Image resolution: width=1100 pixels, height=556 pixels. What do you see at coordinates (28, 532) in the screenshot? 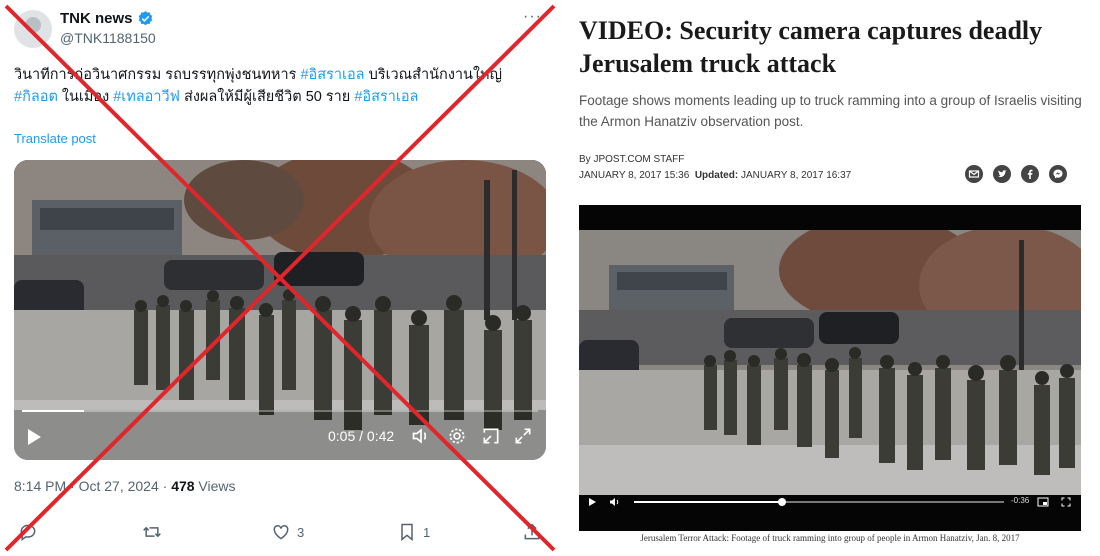
I see `reply-icon` at bounding box center [28, 532].